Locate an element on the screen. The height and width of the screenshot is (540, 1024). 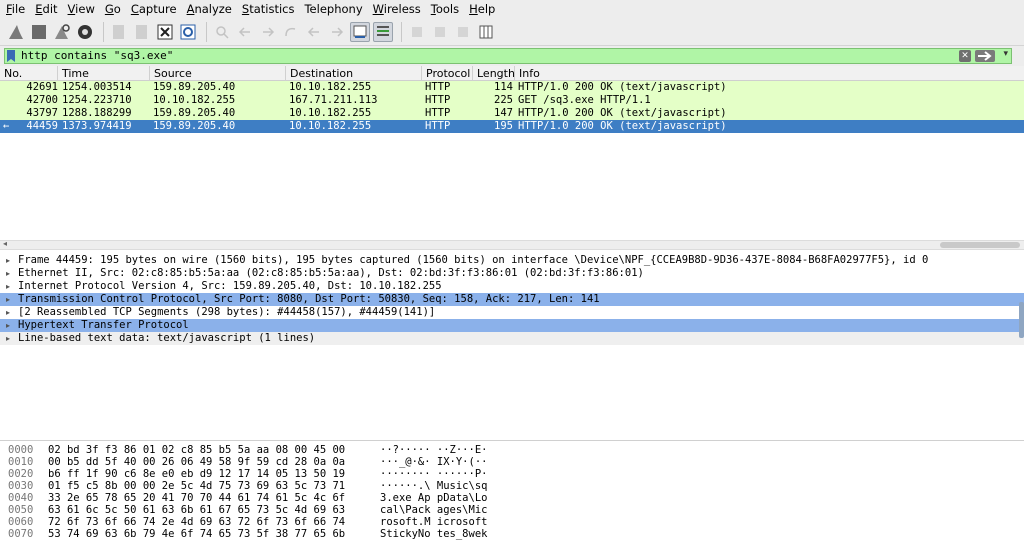
hex-offset: 0060 is located at coordinates (21, 522).